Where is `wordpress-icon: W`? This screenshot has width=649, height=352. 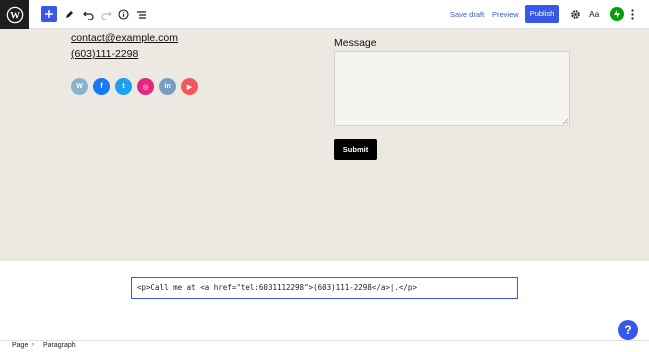
wordpress-icon: W is located at coordinates (79, 86).